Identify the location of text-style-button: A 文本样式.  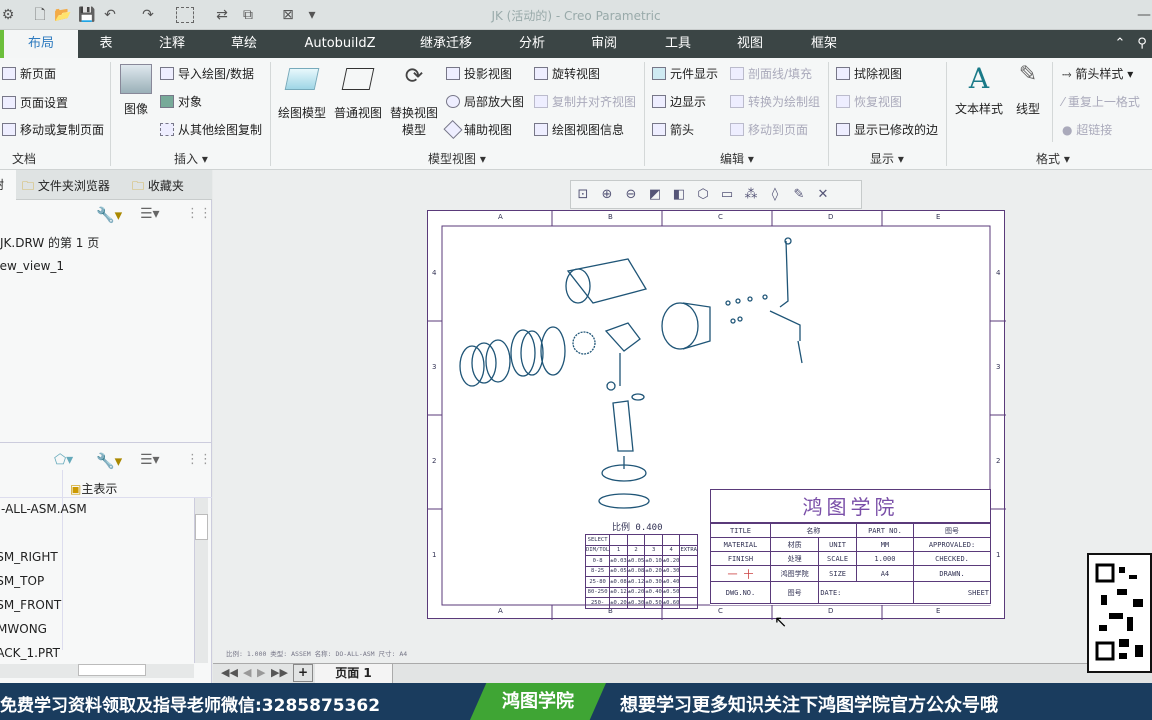
(979, 89).